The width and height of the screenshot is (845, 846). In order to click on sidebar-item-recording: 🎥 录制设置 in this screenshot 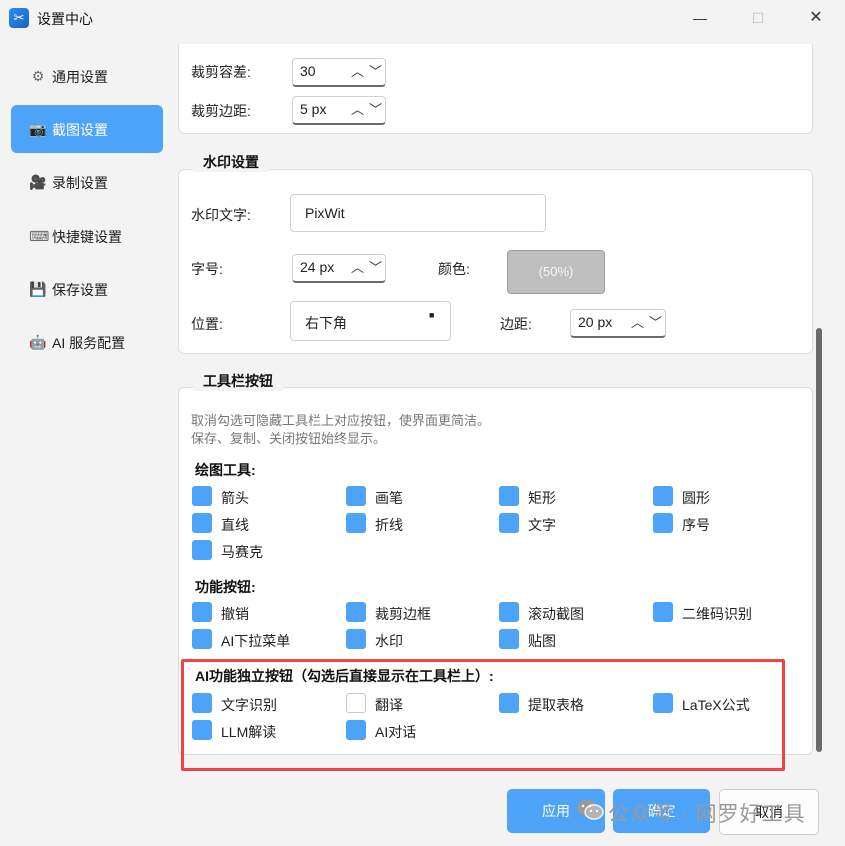, I will do `click(87, 182)`.